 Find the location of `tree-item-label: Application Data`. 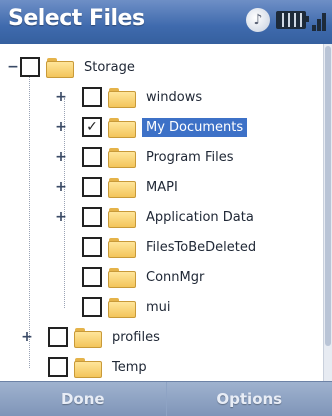

tree-item-label: Application Data is located at coordinates (200, 217).